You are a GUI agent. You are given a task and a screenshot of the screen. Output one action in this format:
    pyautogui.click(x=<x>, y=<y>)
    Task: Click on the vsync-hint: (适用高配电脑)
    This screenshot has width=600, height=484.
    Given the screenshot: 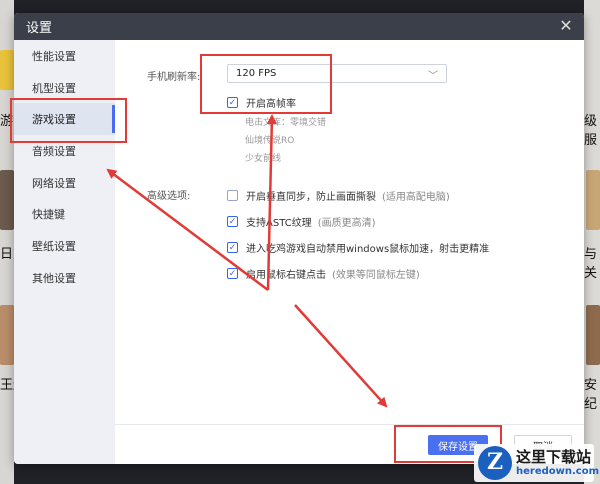 What is the action you would take?
    pyautogui.click(x=416, y=197)
    